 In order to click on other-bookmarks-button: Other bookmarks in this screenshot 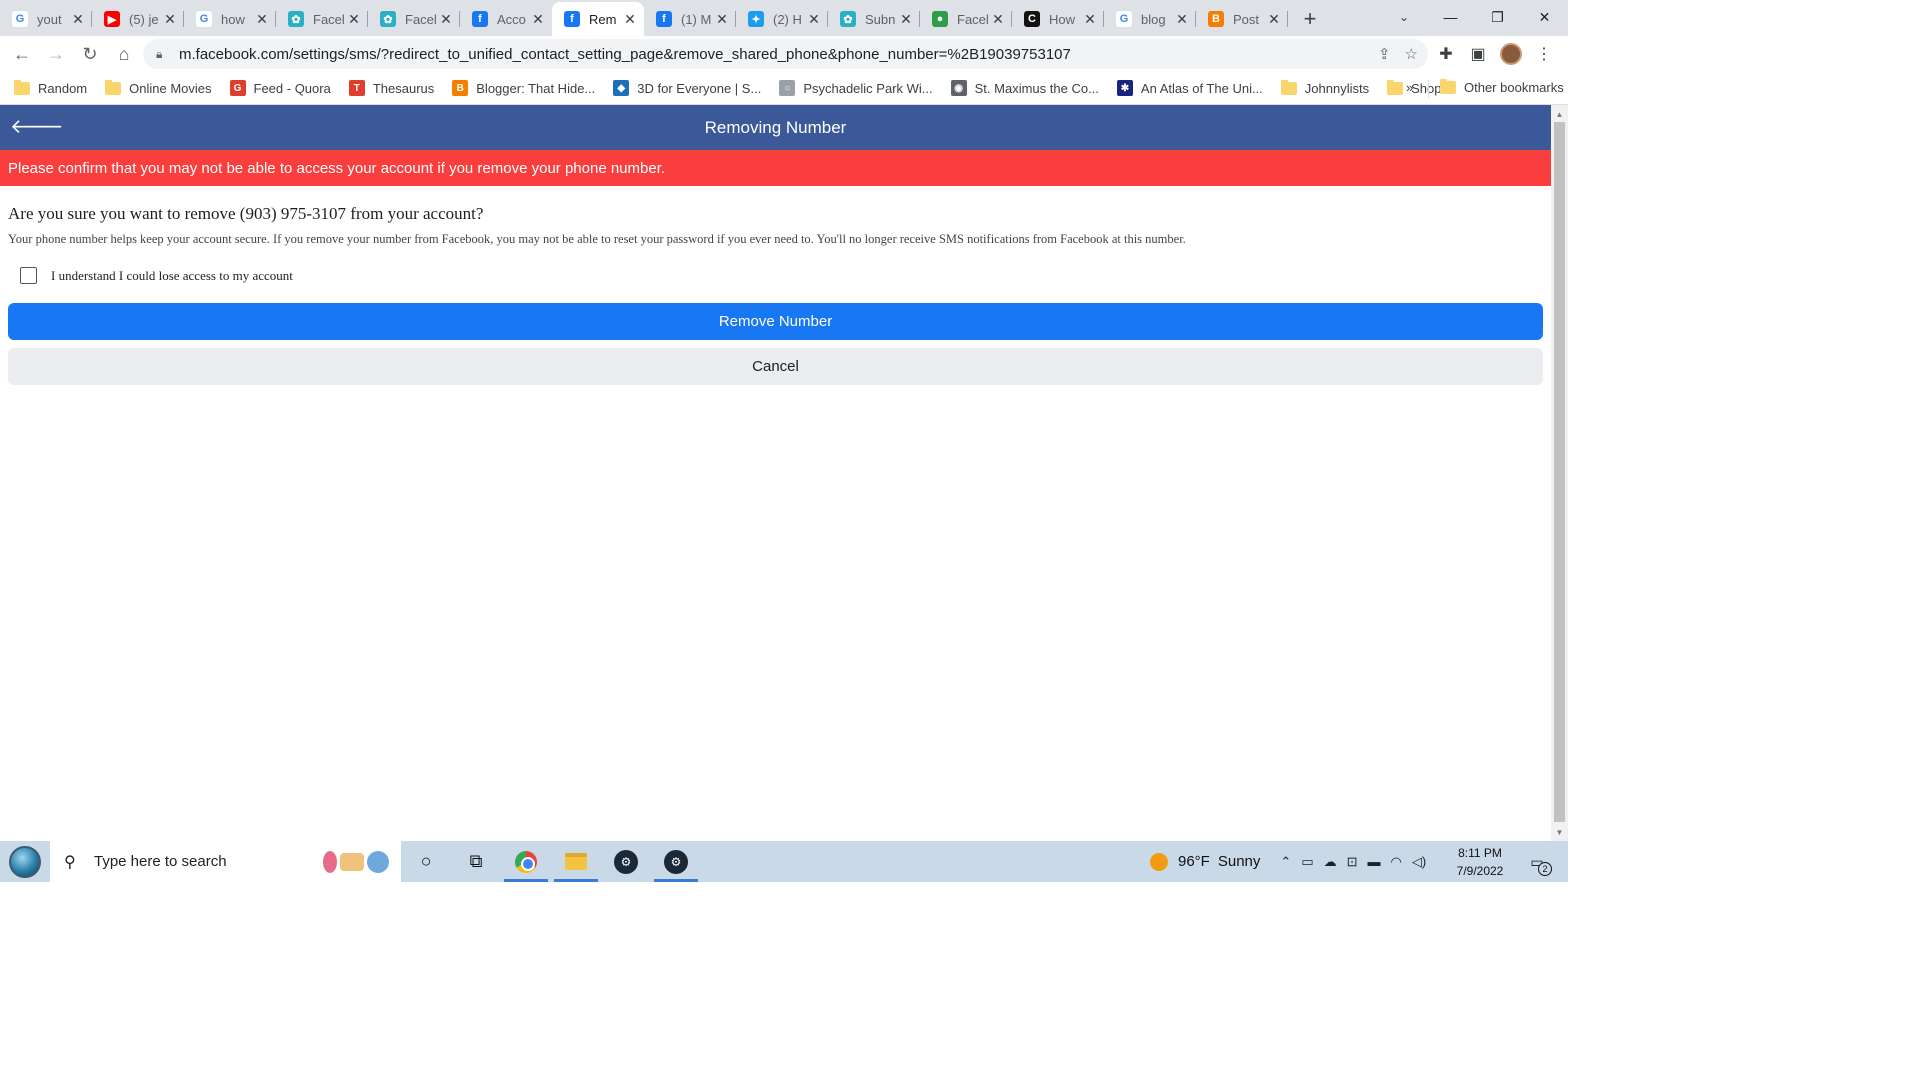, I will do `click(1502, 87)`.